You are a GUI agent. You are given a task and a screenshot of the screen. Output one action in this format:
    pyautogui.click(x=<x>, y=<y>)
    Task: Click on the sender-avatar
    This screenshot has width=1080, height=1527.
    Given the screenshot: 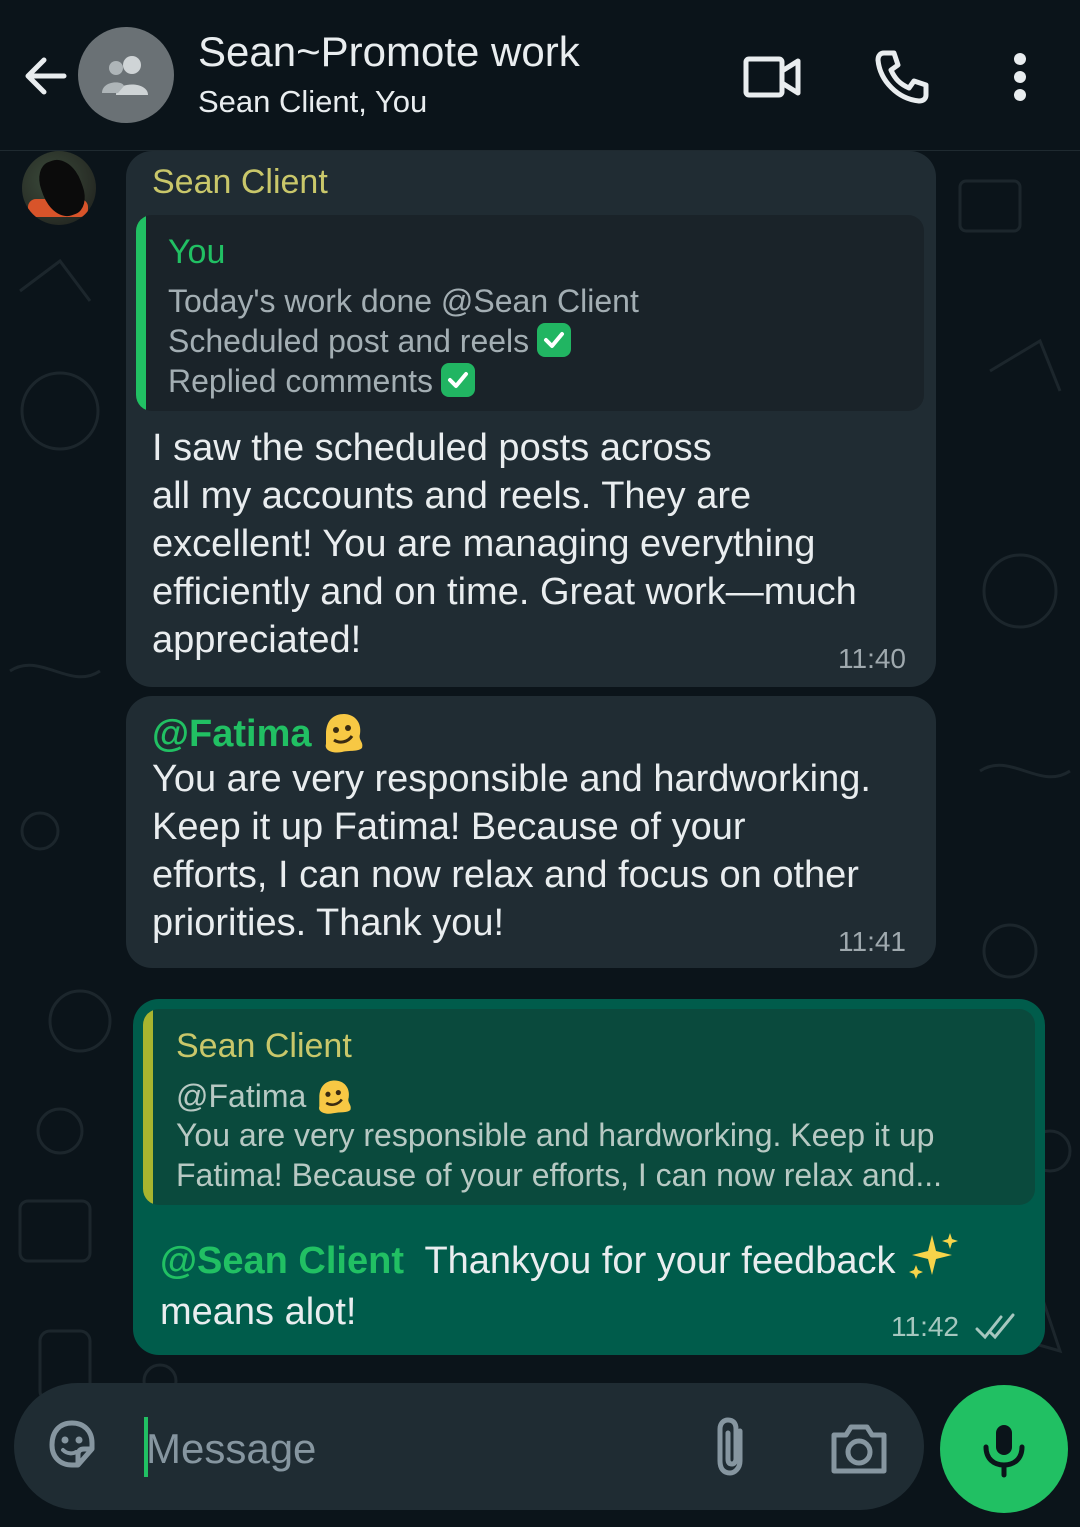 What is the action you would take?
    pyautogui.click(x=59, y=188)
    